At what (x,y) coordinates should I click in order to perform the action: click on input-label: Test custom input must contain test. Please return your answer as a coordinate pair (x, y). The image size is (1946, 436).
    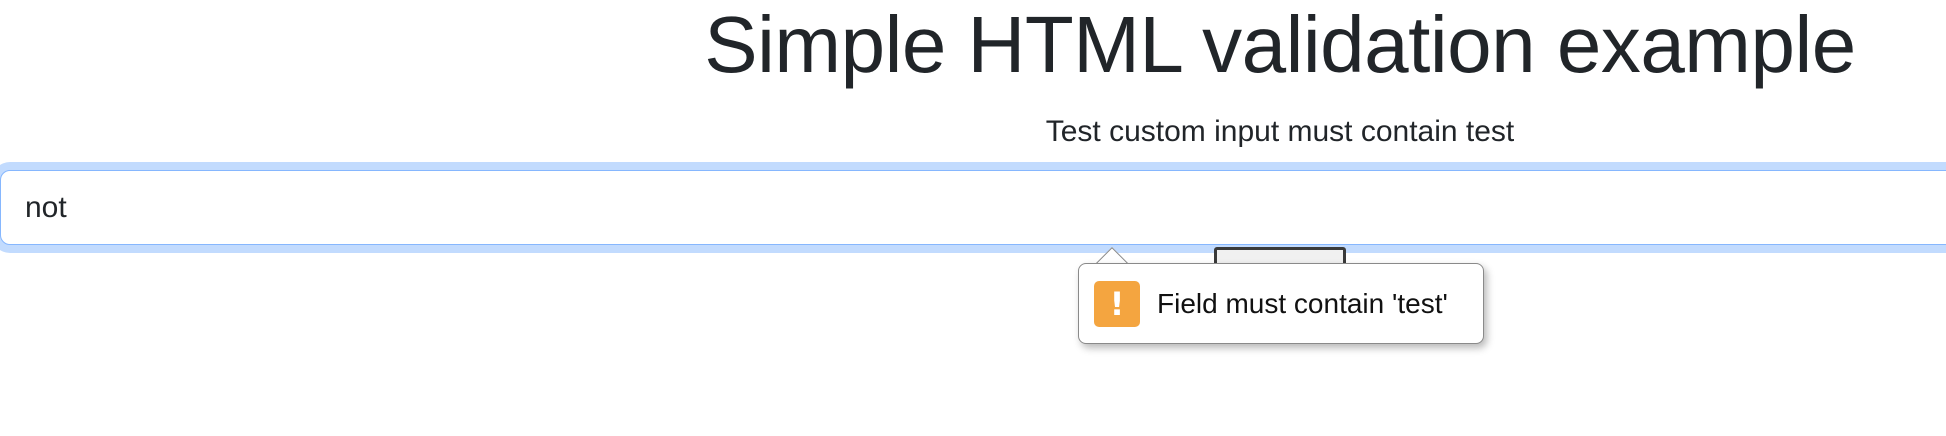
    Looking at the image, I should click on (1280, 131).